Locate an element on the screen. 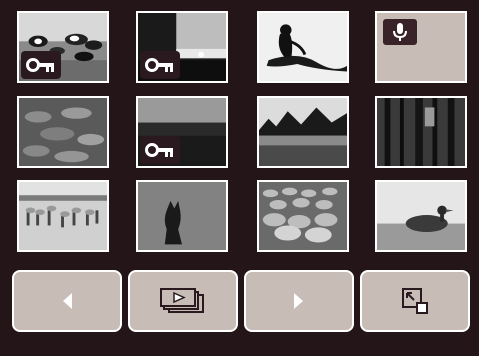 Image resolution: width=479 pixels, height=356 pixels. thumbnail-sheep is located at coordinates (303, 216).